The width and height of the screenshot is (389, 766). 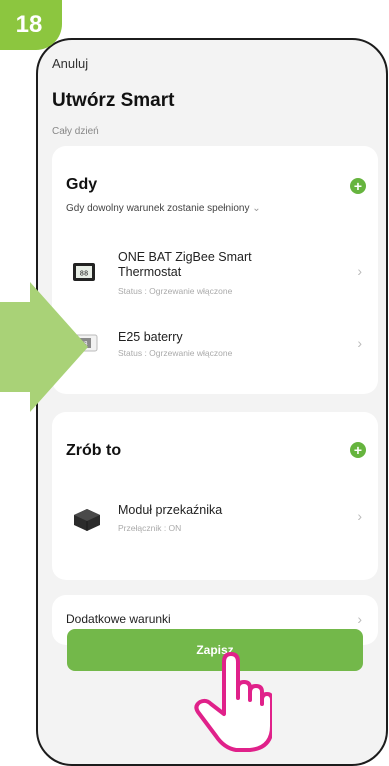 I want to click on step-badge: 18, so click(x=31, y=25).